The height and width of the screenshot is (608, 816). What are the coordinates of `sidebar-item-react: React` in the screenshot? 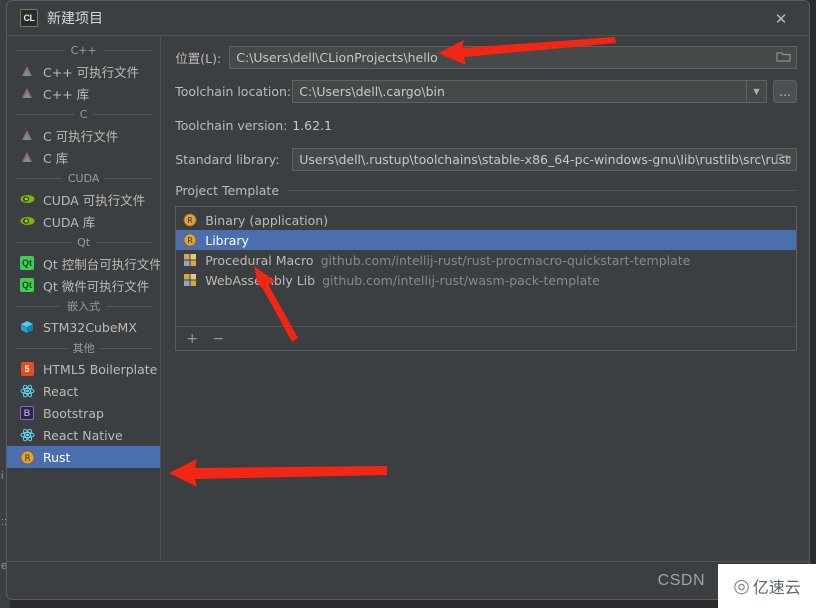 It's located at (83, 391).